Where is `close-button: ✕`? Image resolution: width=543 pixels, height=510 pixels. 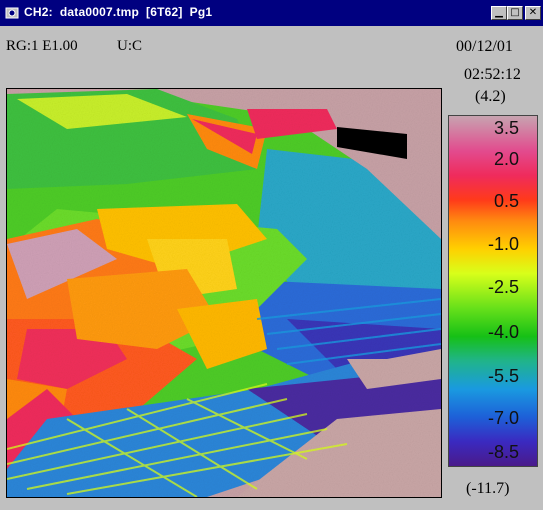
close-button: ✕ is located at coordinates (533, 13).